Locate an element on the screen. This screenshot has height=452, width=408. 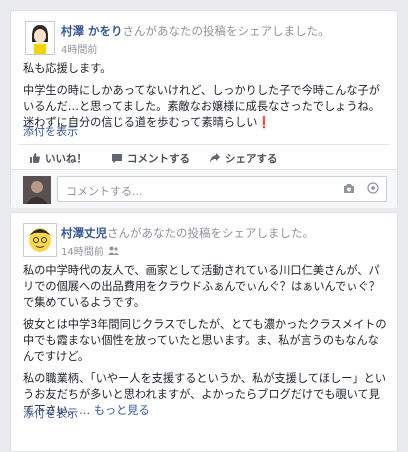
like-button: いいね！ is located at coordinates (58, 158).